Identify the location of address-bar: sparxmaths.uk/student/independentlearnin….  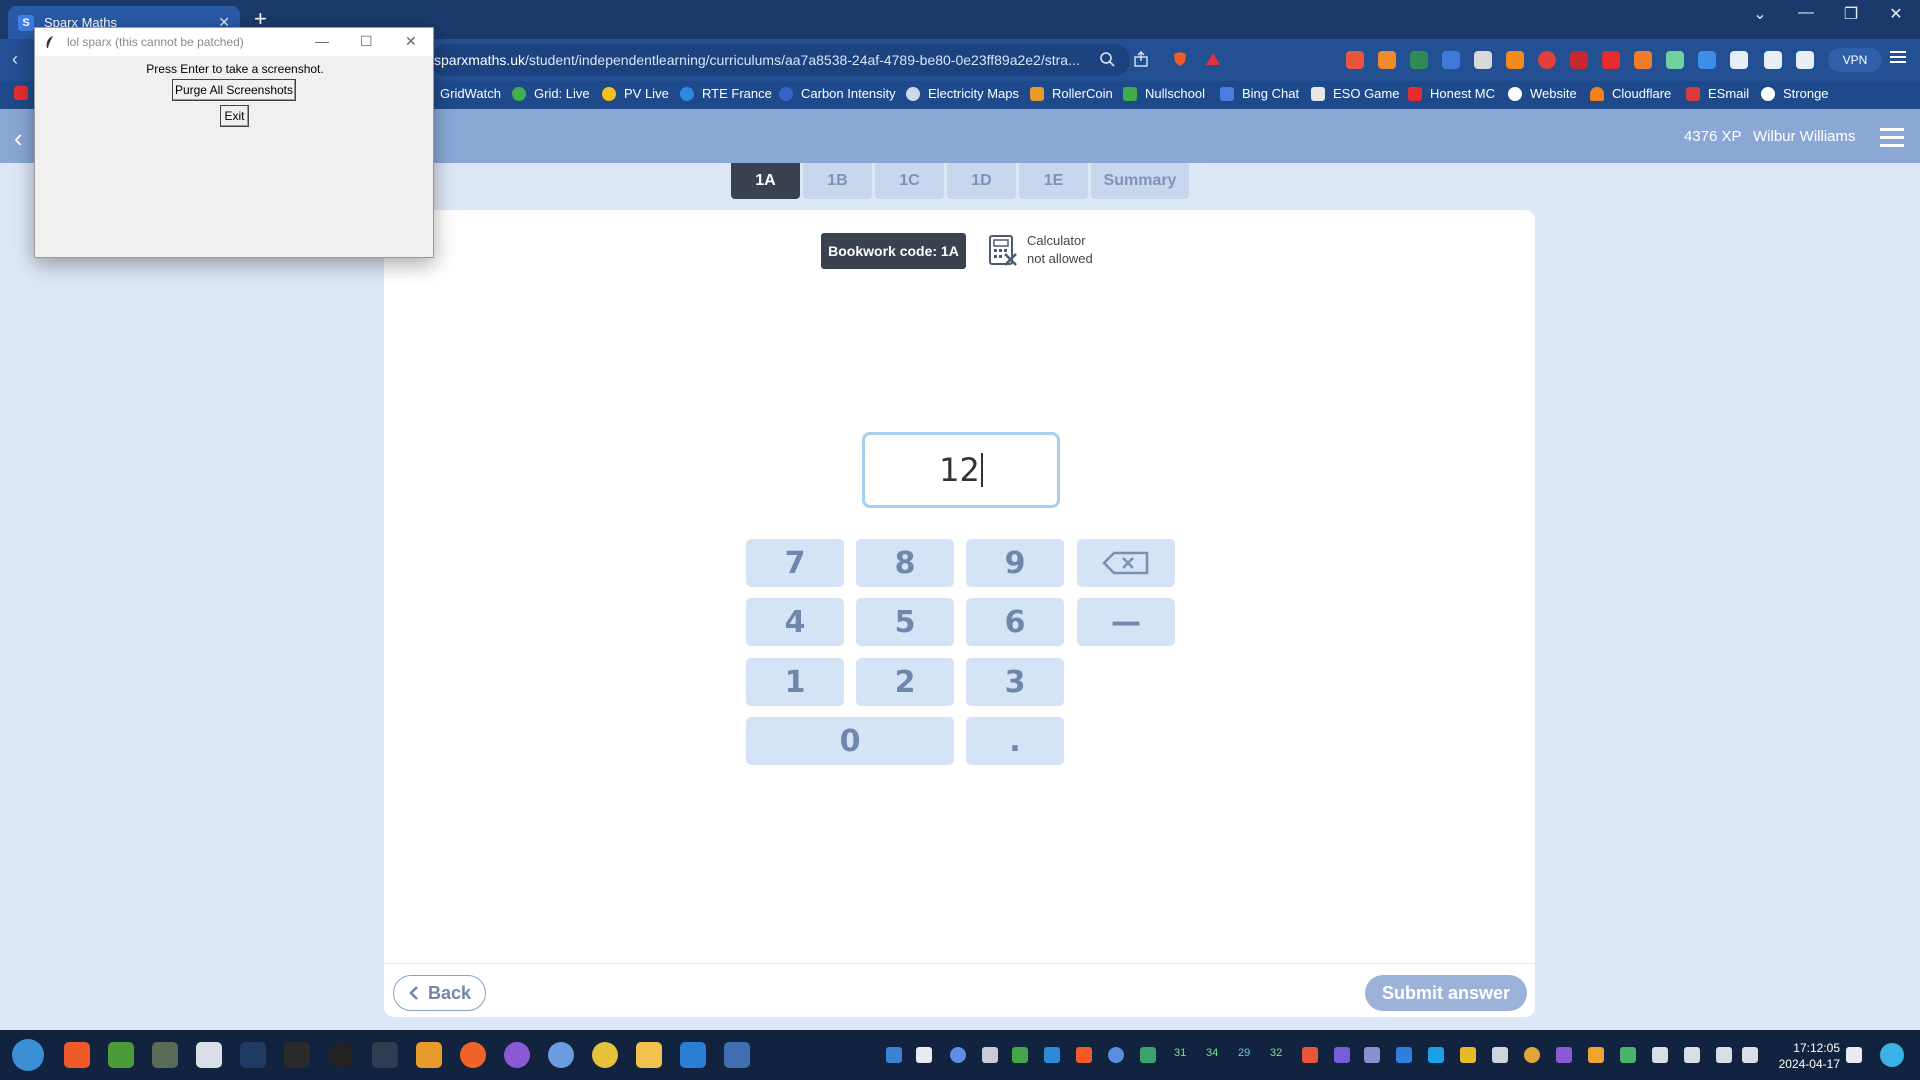
(780, 60).